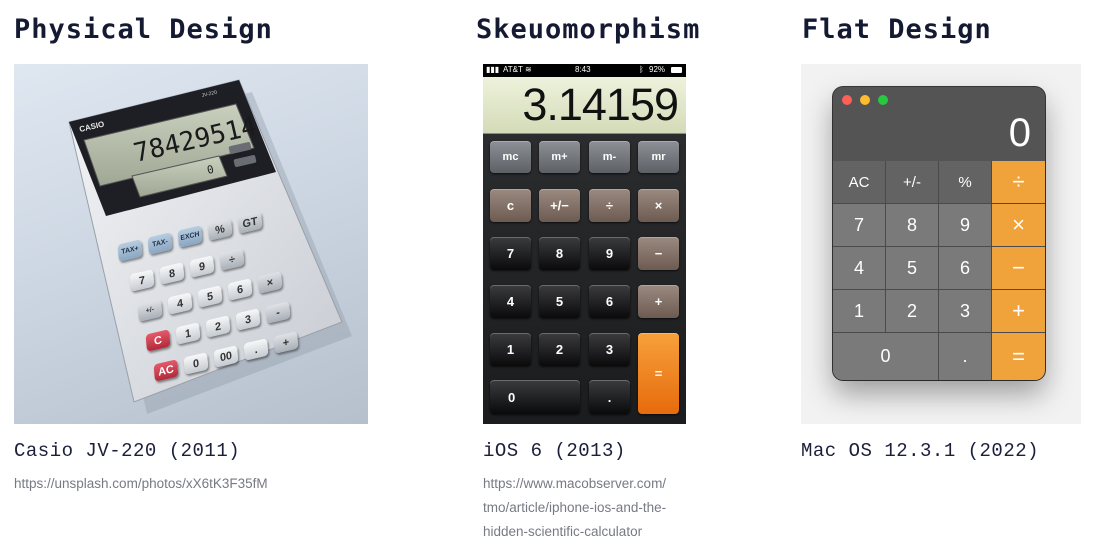 The width and height of the screenshot is (1095, 550). I want to click on signal-icon: ▮▮▮, so click(493, 69).